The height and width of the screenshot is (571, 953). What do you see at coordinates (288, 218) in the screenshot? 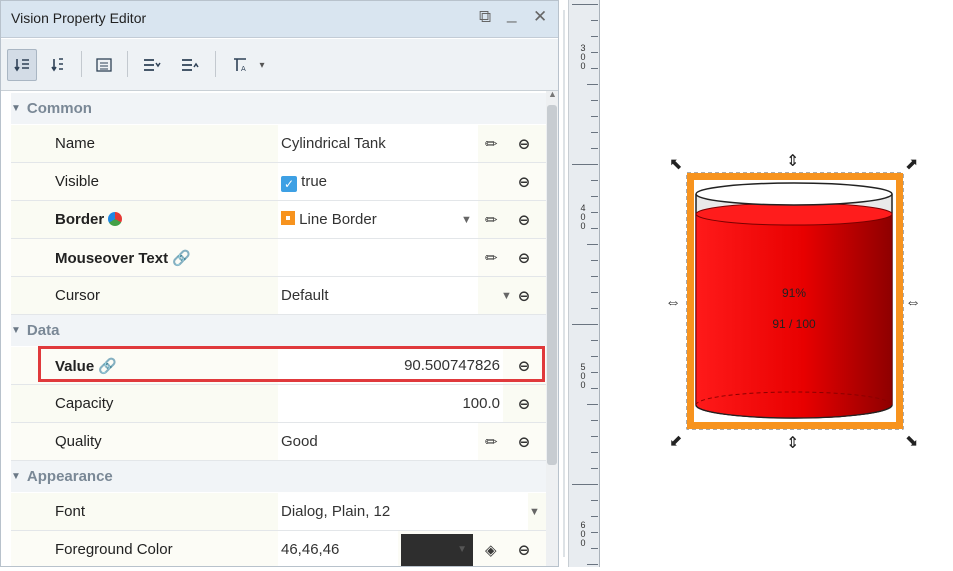
I see `line-border-swatch-icon` at bounding box center [288, 218].